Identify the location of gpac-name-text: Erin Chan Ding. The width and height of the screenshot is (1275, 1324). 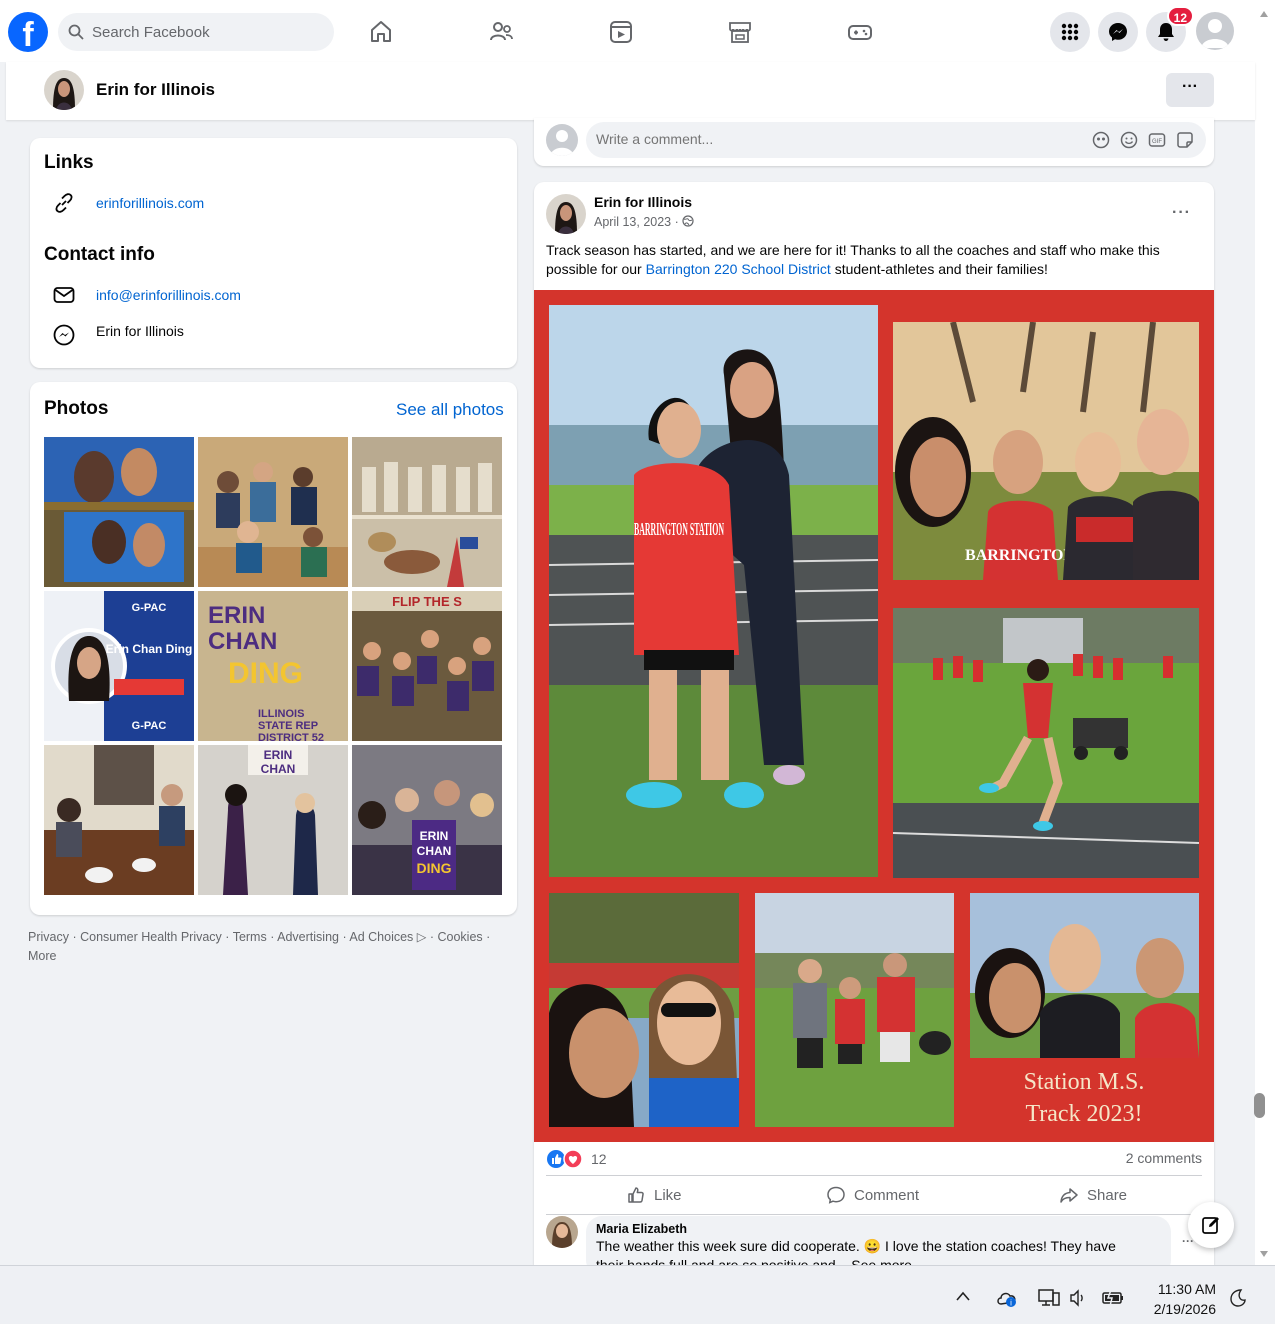
(149, 649).